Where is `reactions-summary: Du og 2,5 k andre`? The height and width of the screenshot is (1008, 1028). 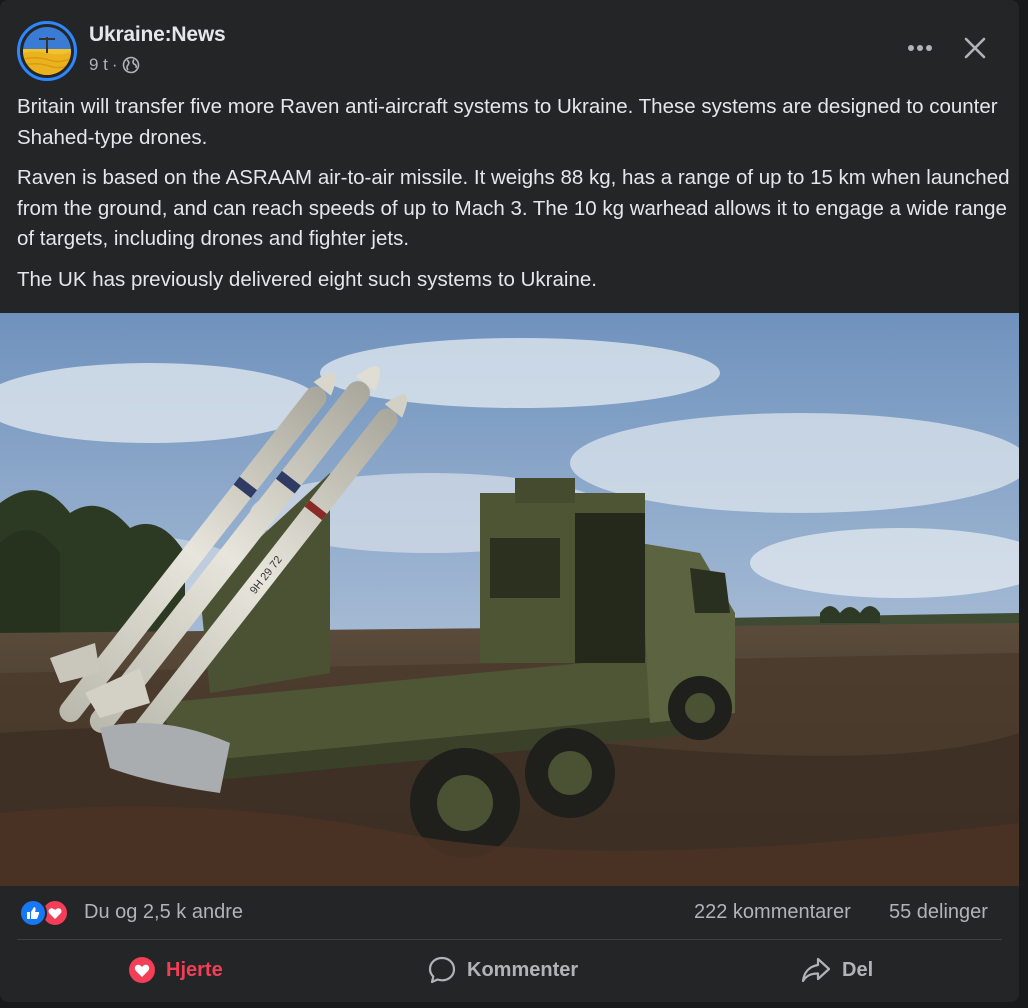
reactions-summary: Du og 2,5 k andre is located at coordinates (163, 912).